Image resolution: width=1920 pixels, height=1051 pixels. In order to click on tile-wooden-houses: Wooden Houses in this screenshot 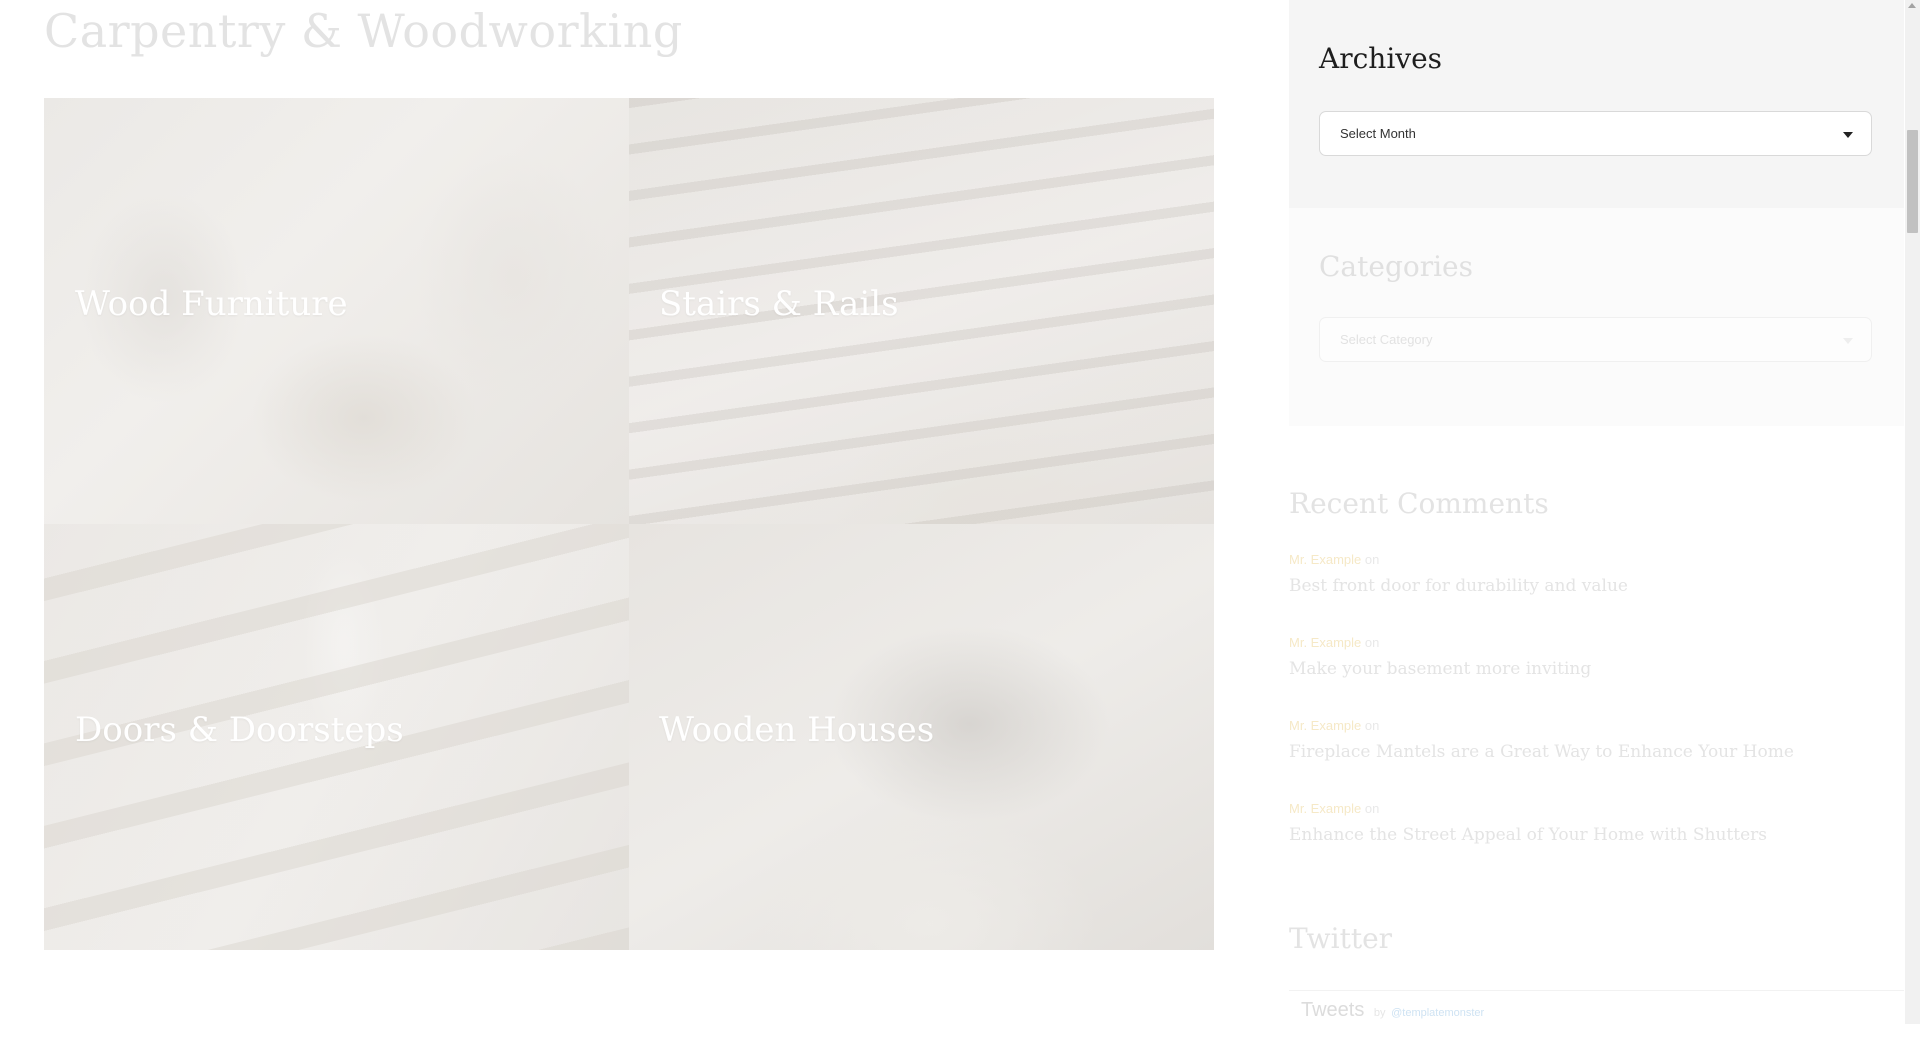, I will do `click(921, 737)`.